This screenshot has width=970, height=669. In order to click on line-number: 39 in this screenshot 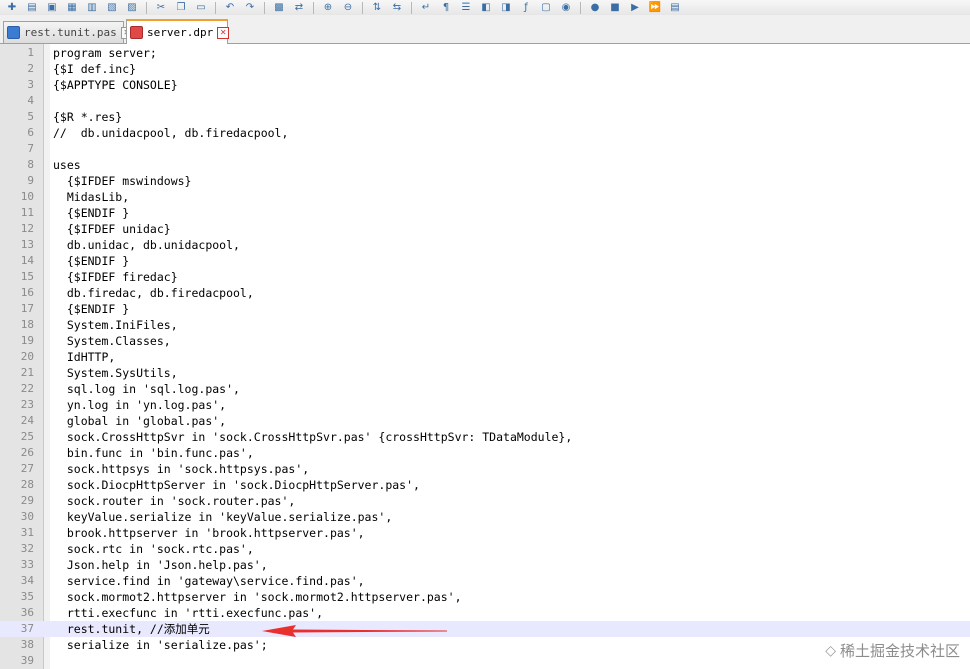, I will do `click(27, 660)`.